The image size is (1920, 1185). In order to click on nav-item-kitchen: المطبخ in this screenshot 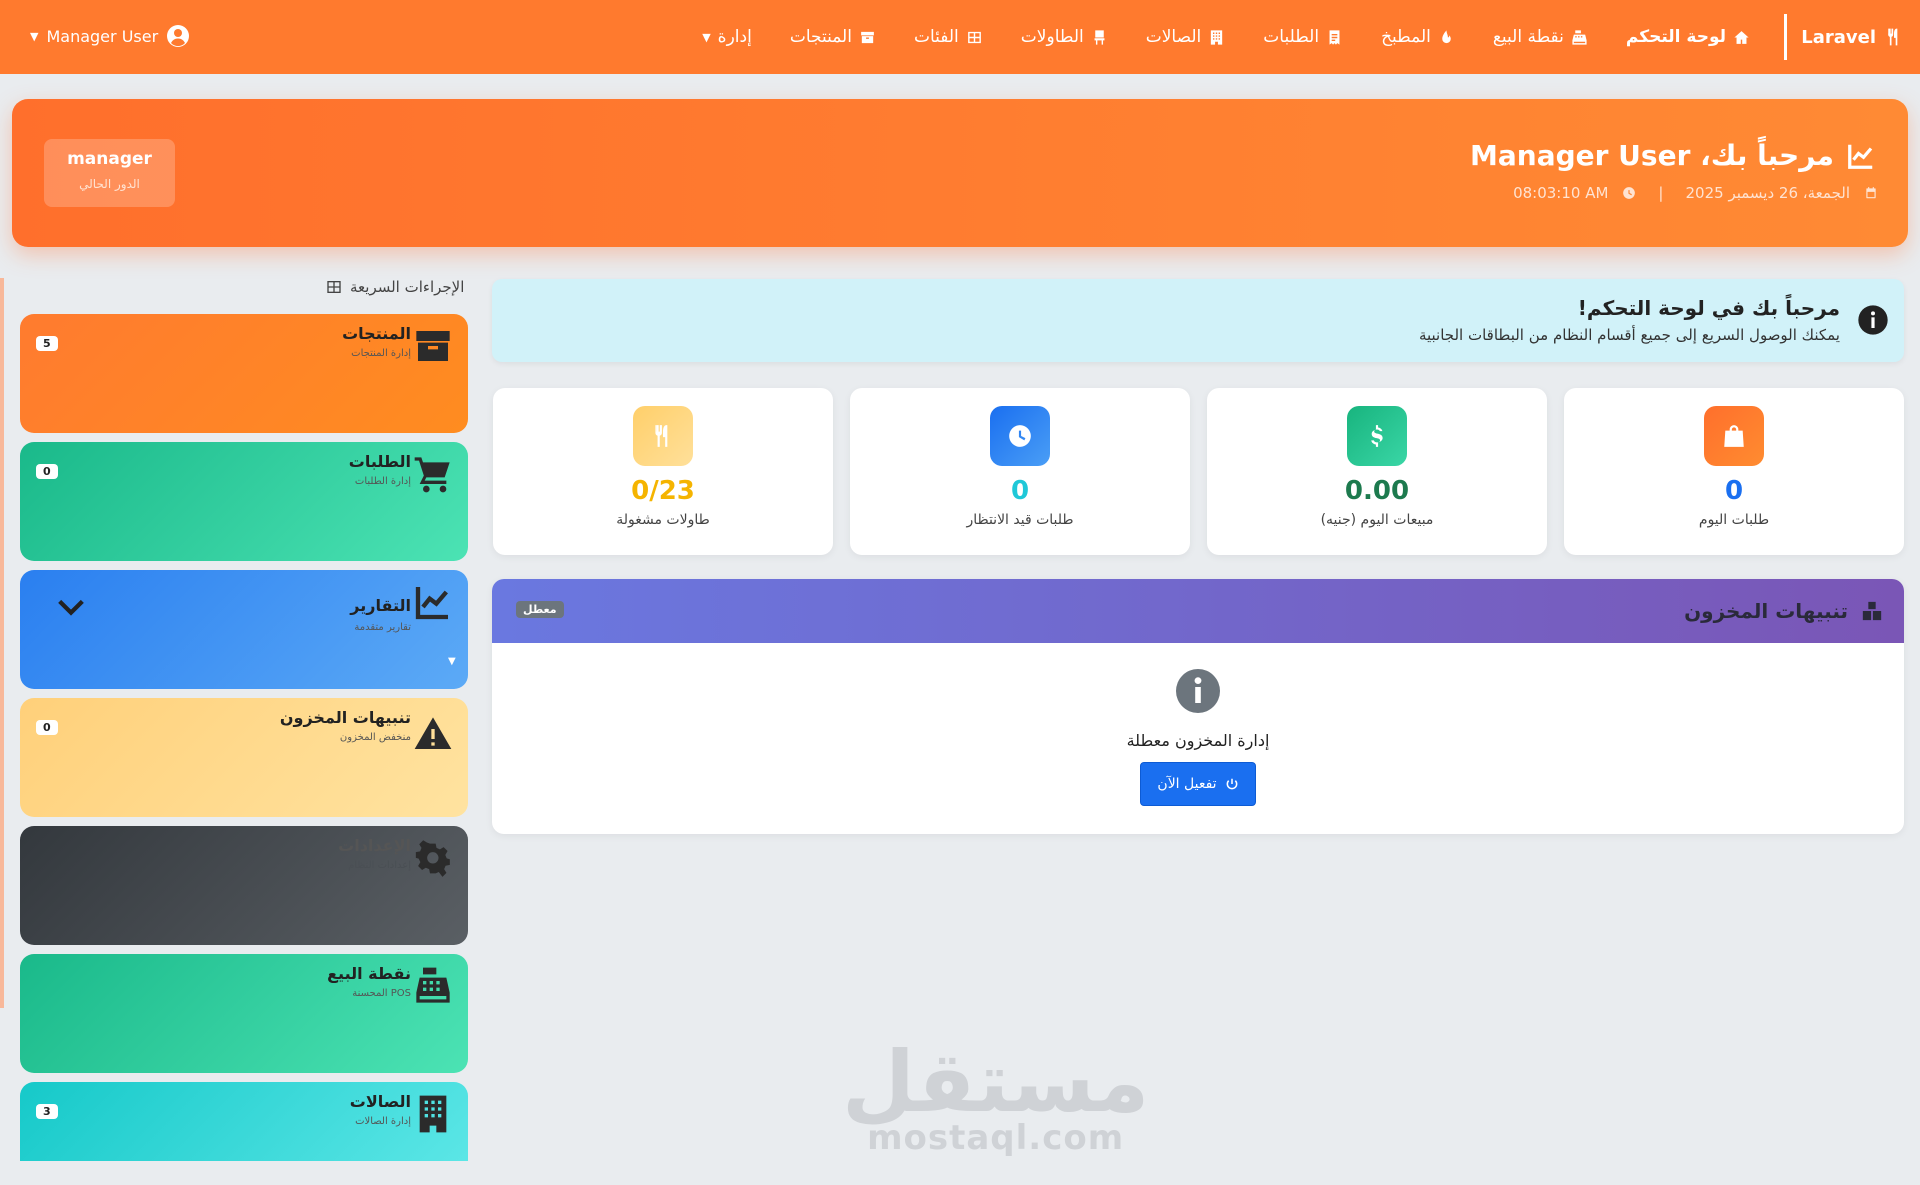, I will do `click(1418, 37)`.